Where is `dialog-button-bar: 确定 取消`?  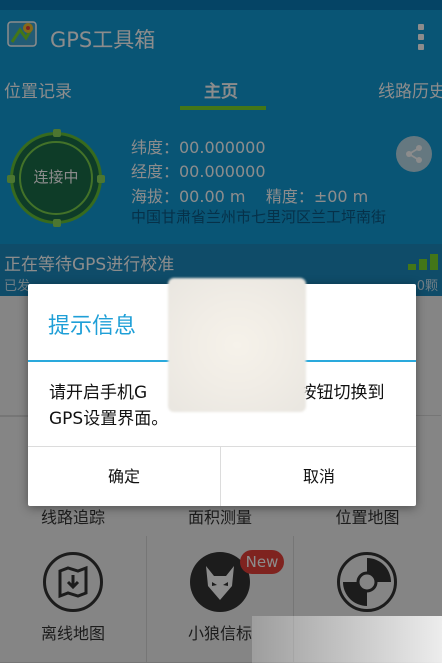 dialog-button-bar: 确定 取消 is located at coordinates (222, 476).